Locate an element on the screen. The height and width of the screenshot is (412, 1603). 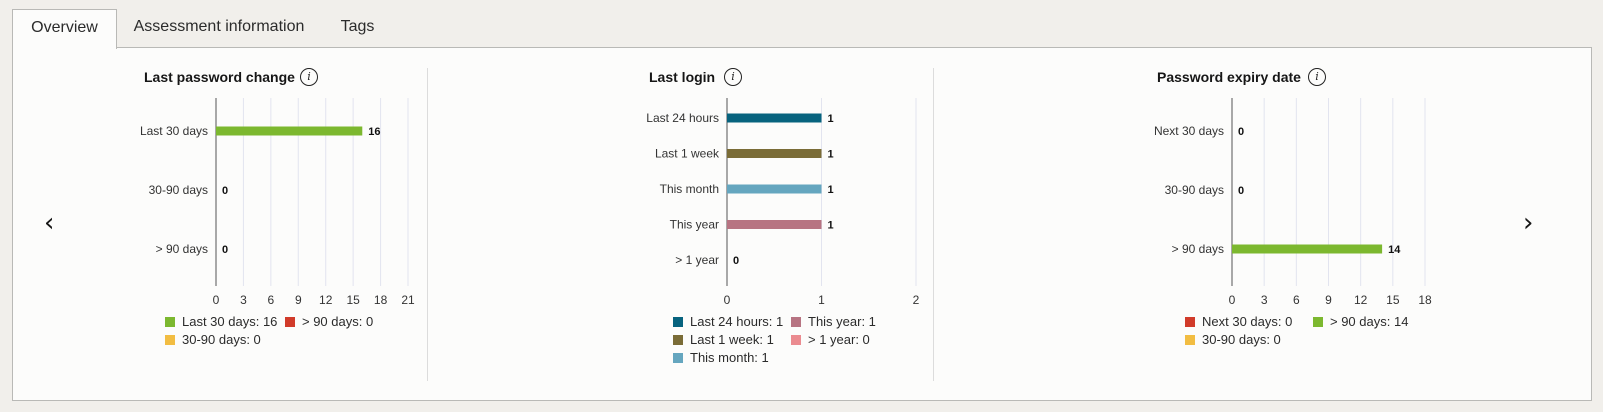
legend-item: This year: 1 is located at coordinates (833, 321).